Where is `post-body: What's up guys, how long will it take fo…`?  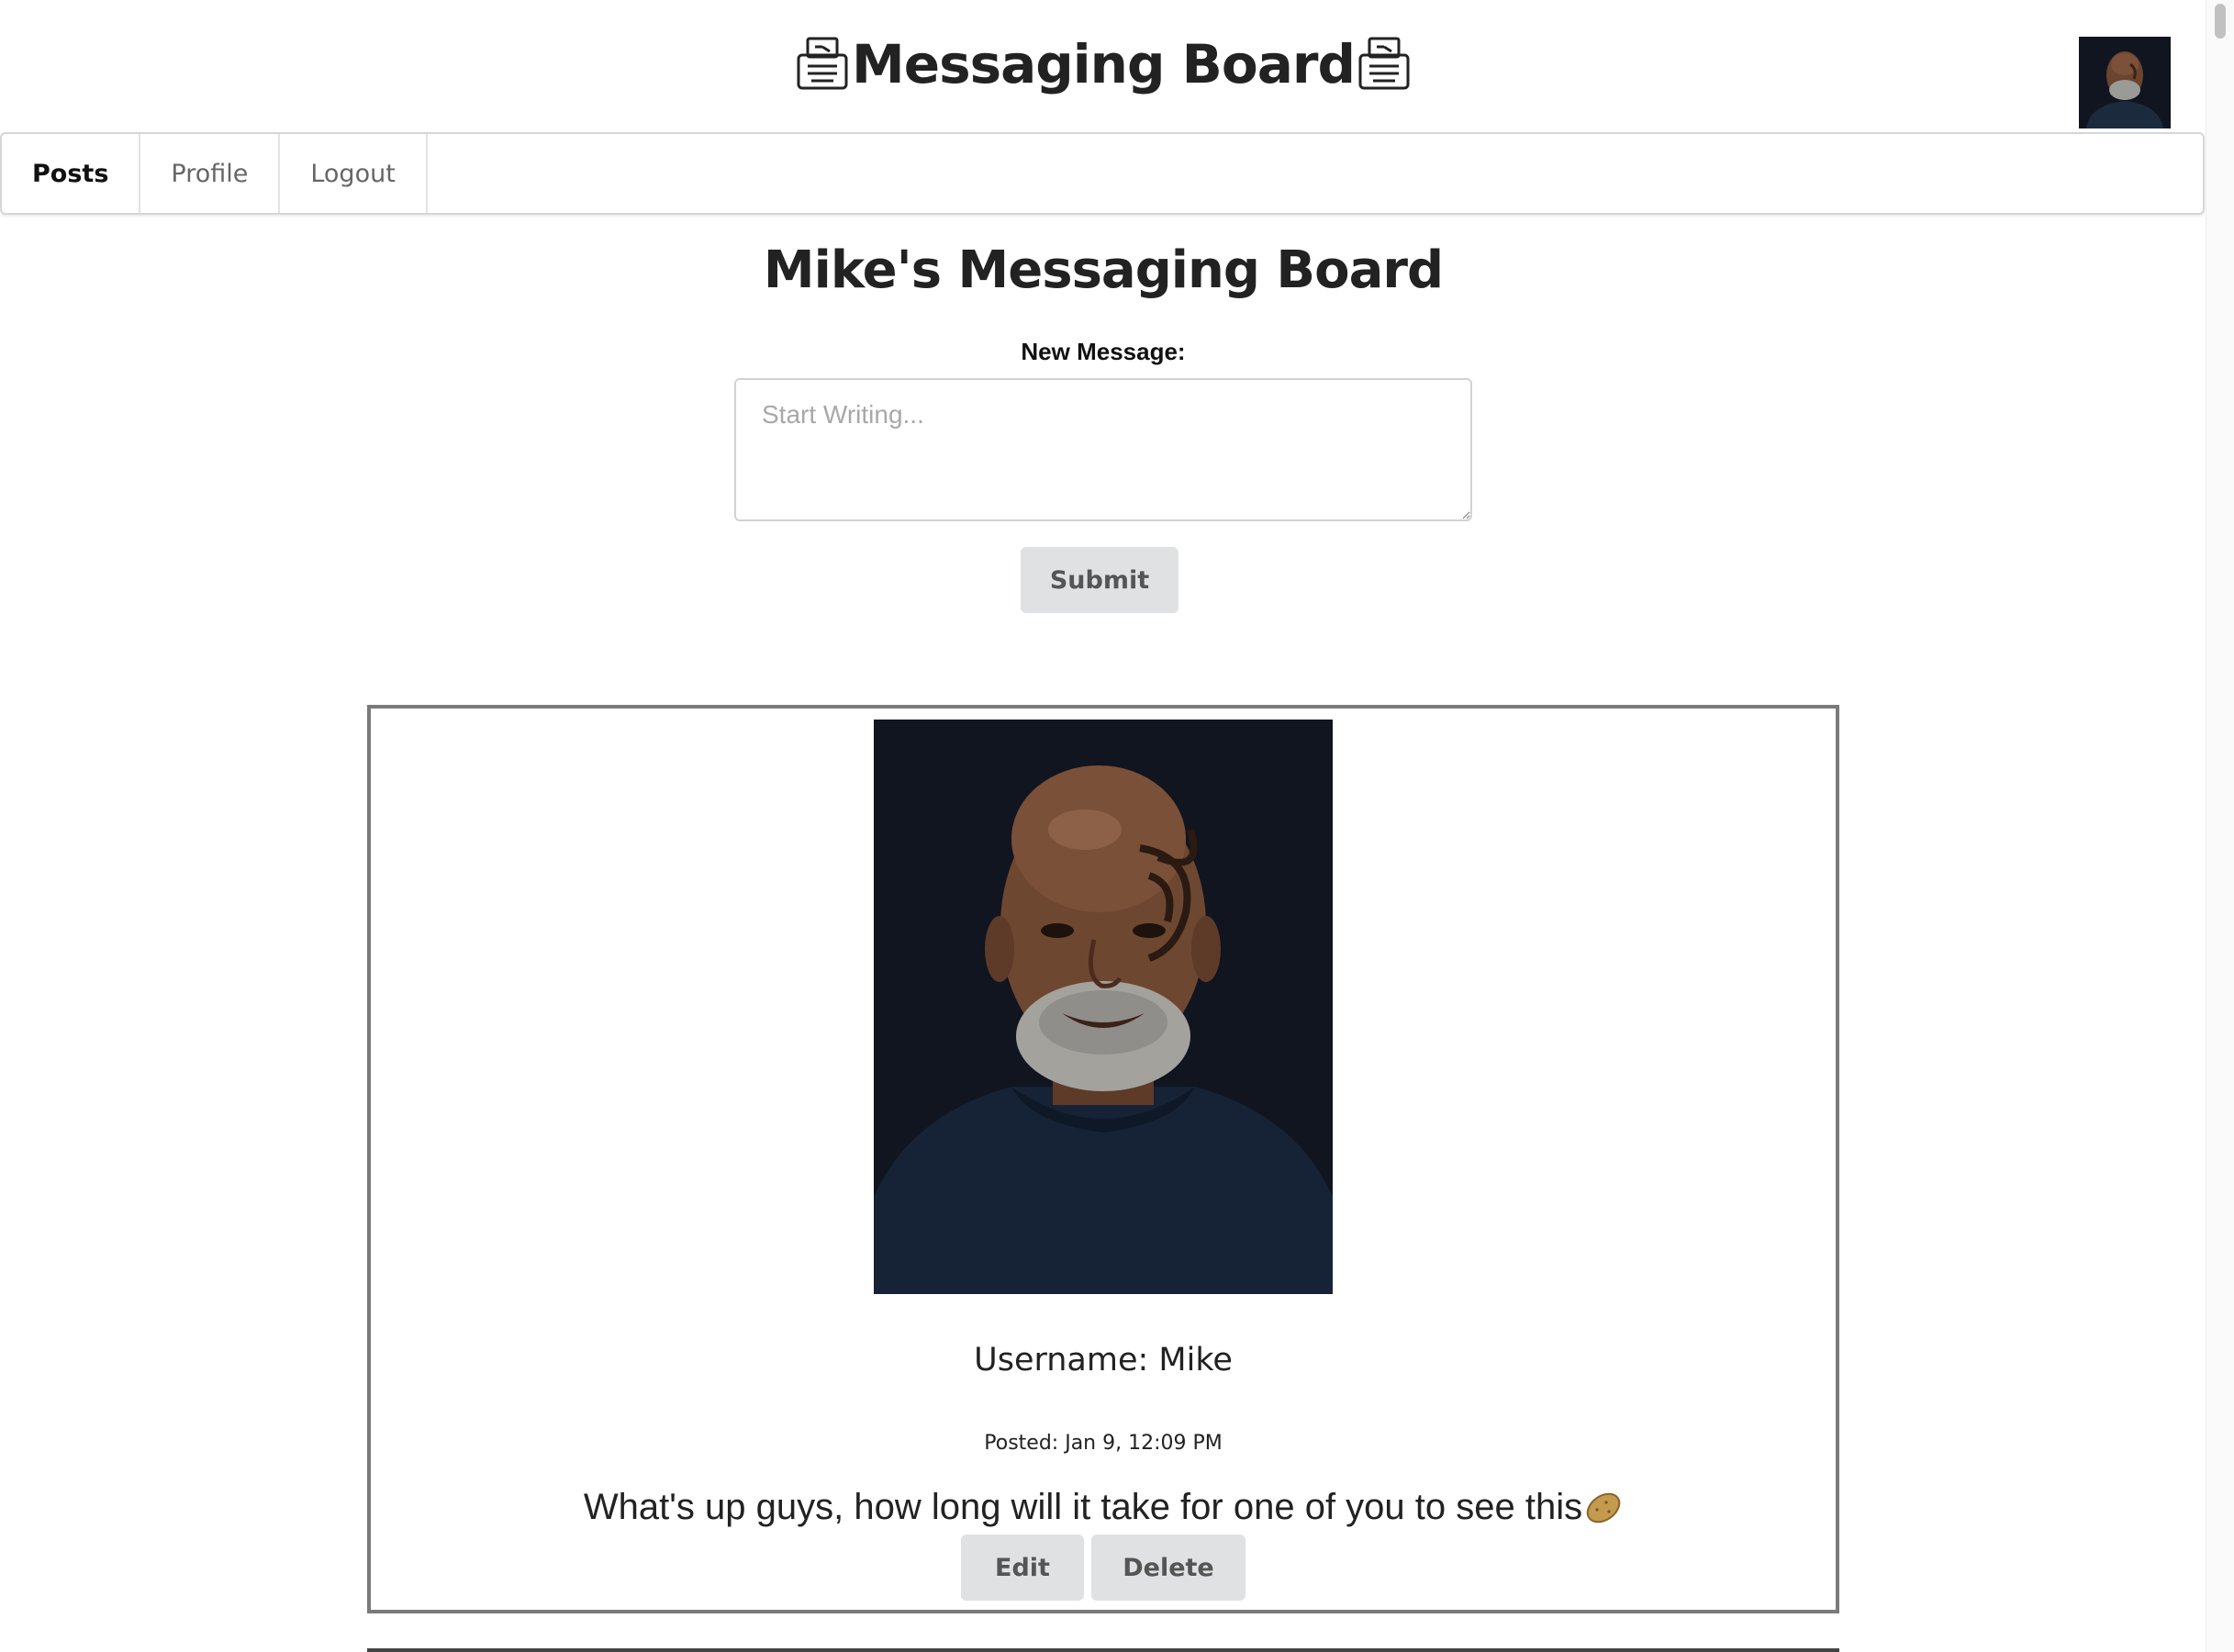 post-body: What's up guys, how long will it take fo… is located at coordinates (1103, 1508).